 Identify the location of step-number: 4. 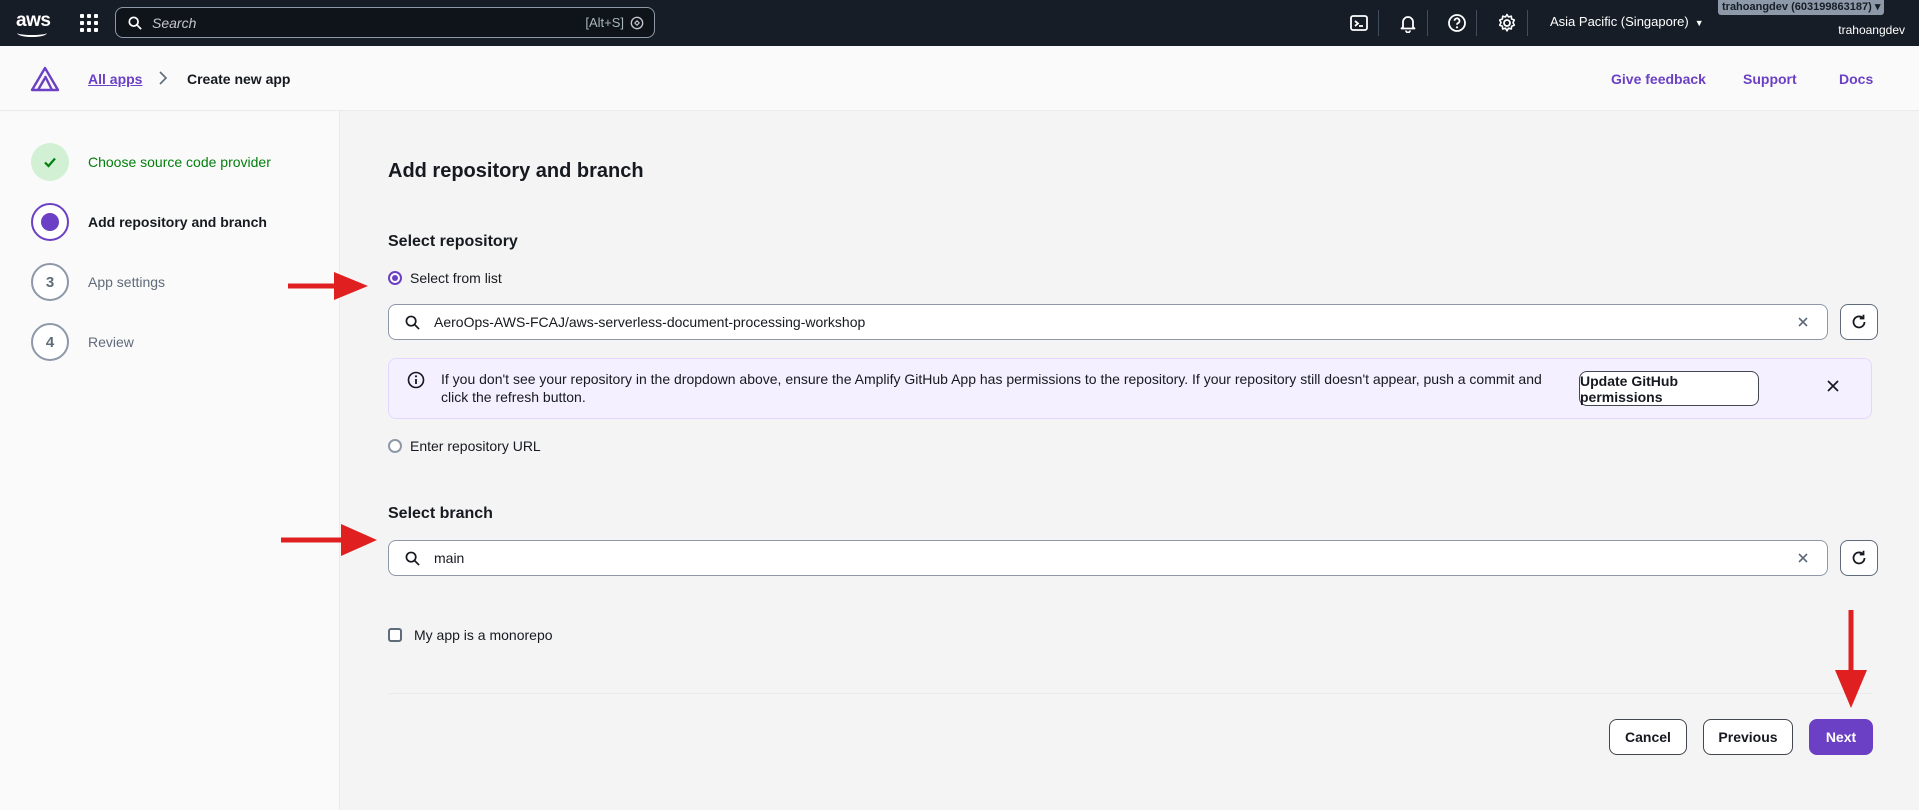
(50, 342).